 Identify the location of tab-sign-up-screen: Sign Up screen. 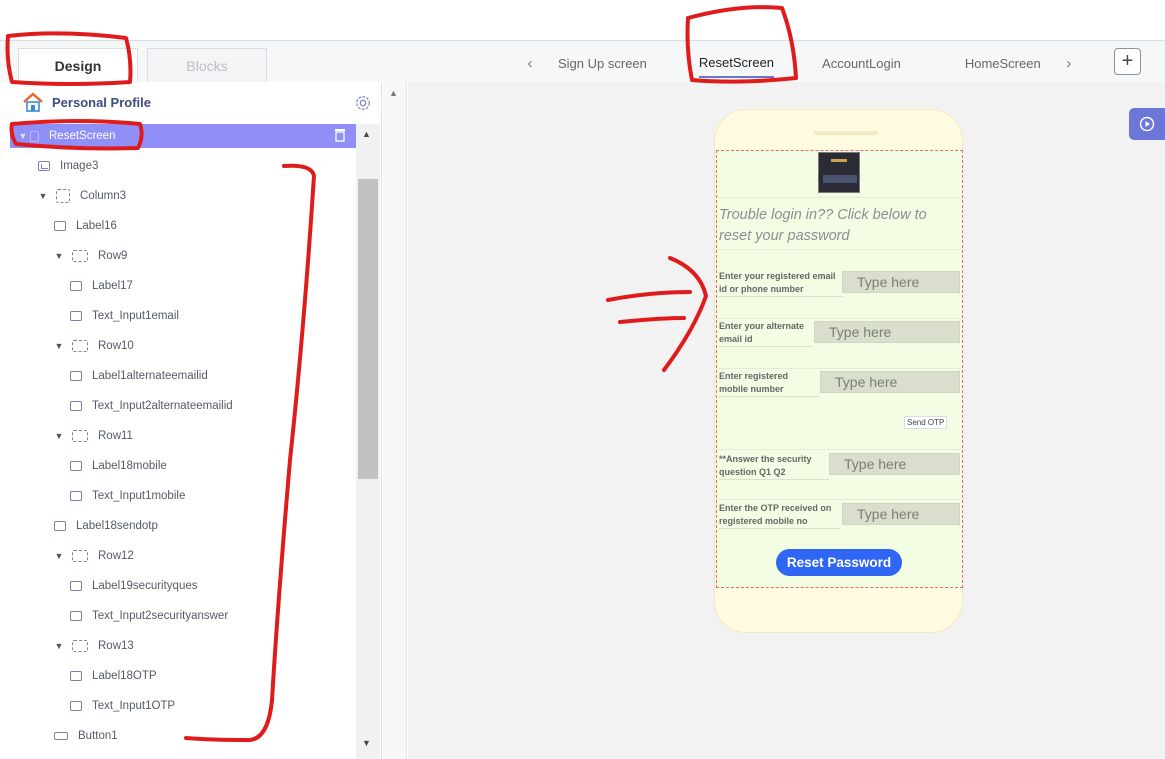
(602, 63).